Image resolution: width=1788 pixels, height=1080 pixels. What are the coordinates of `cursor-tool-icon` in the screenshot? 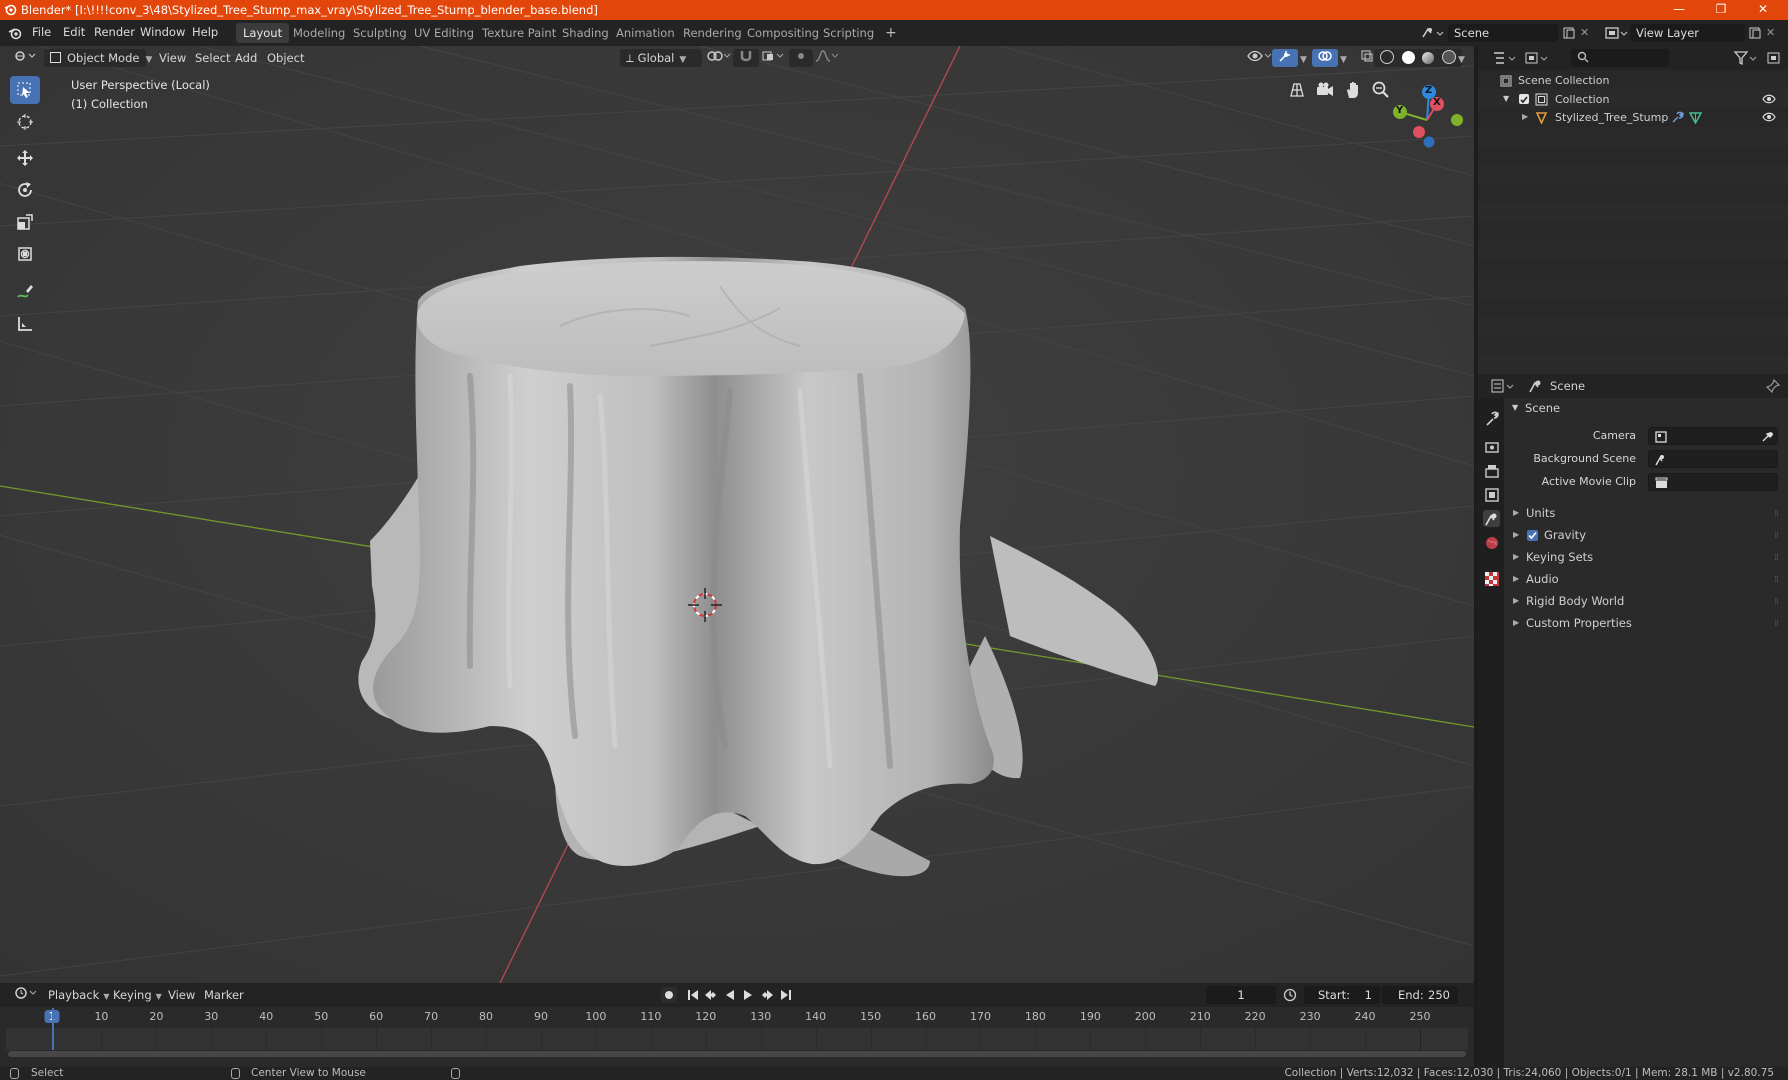 It's located at (25, 122).